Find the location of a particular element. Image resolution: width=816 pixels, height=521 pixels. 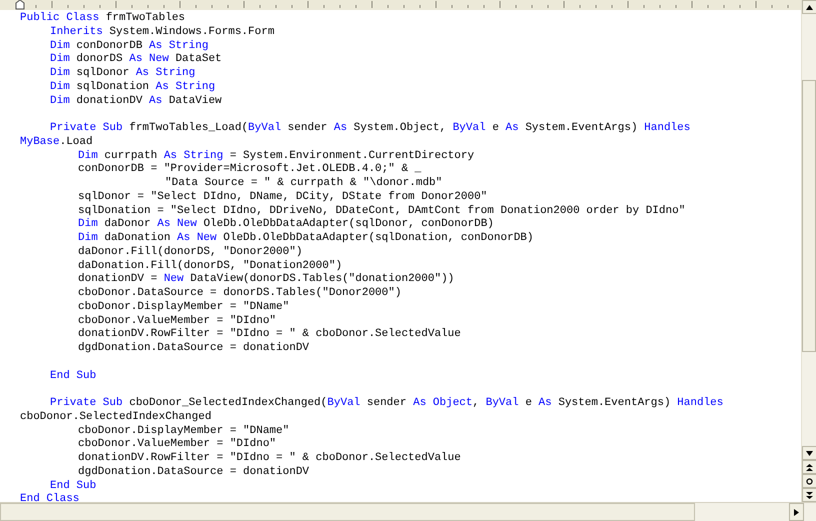

code-line: "Data Source = " & currpath & "\donor.mdb" is located at coordinates (304, 184).